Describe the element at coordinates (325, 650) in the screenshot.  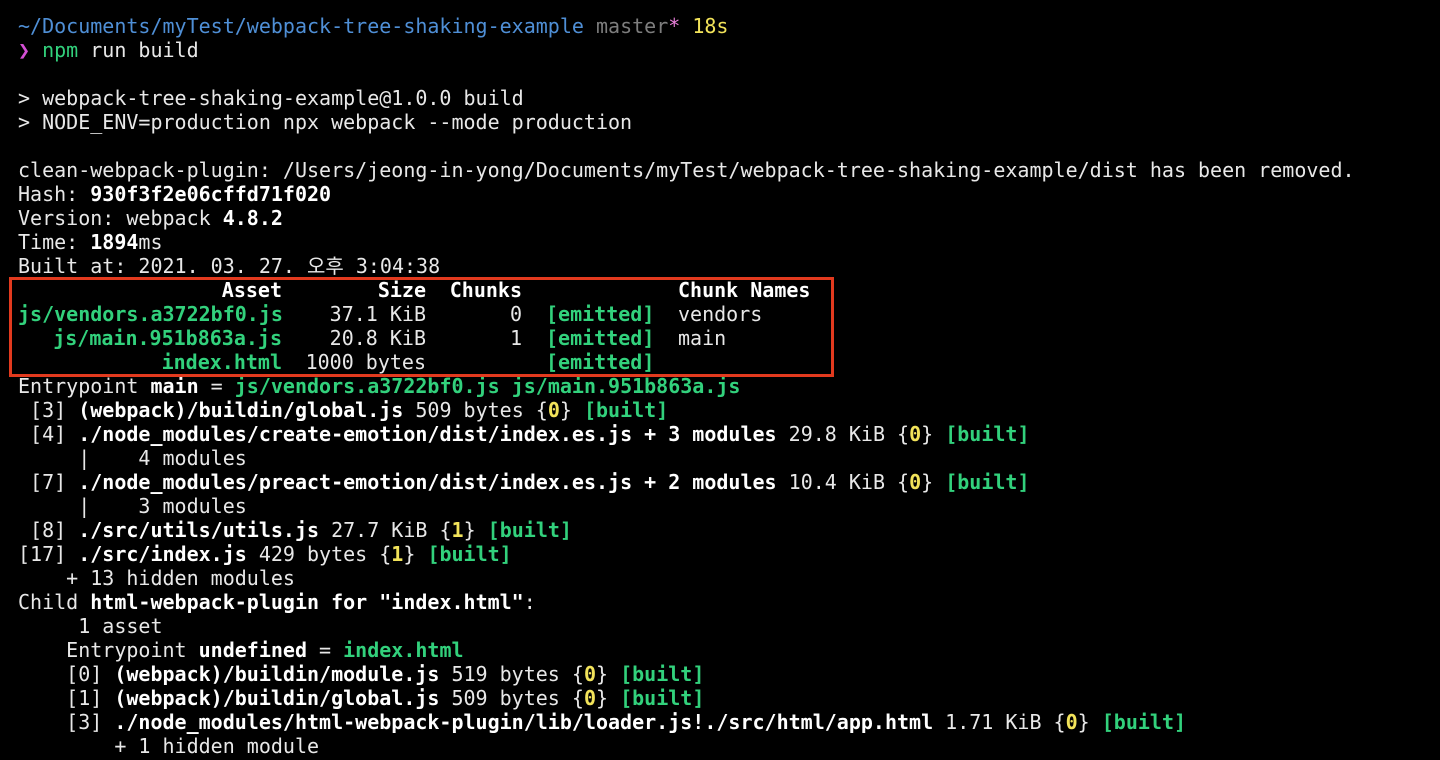
I see `child-entry-eq: =` at that location.